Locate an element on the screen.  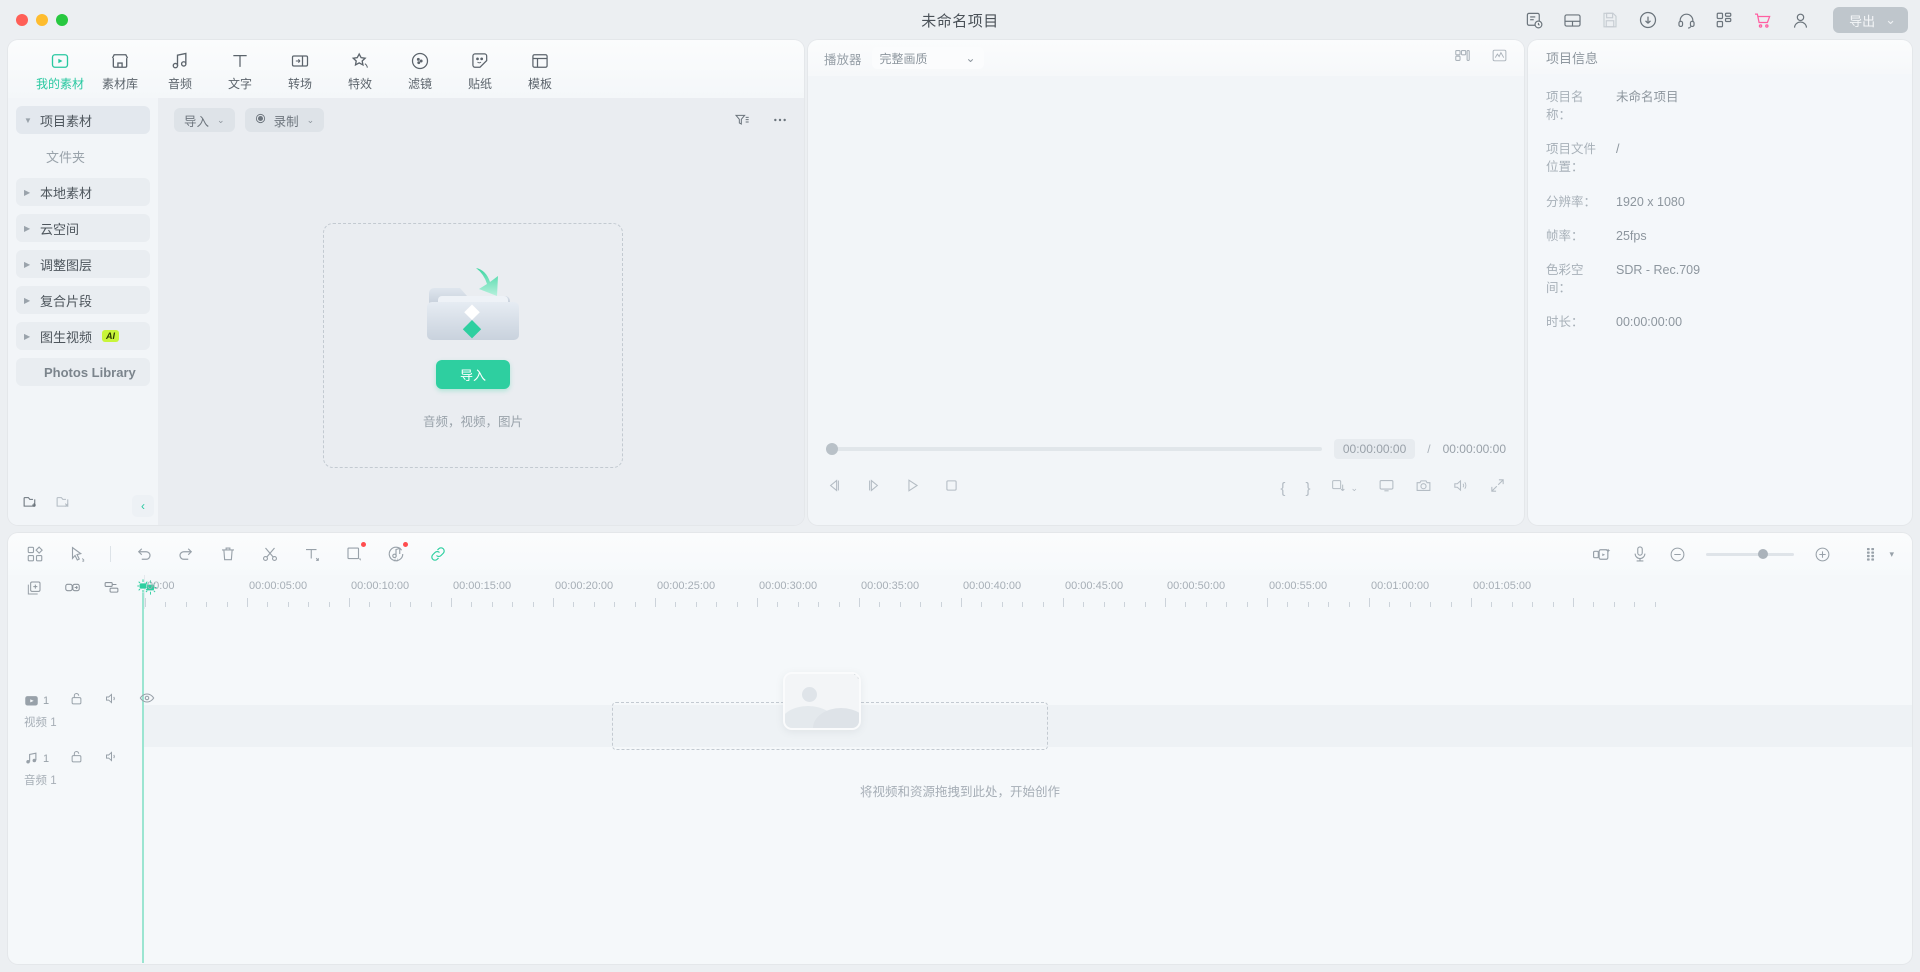
split-view-icon is located at coordinates (1462, 58).